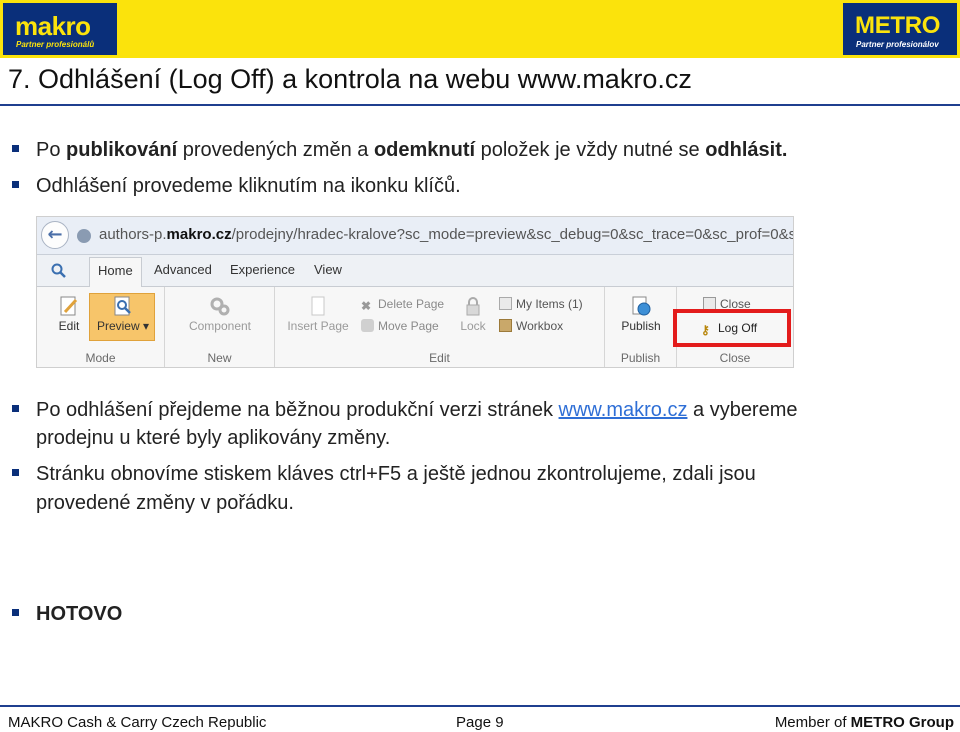  Describe the element at coordinates (902, 722) in the screenshot. I see `footer-metro-group: METRO Group` at that location.